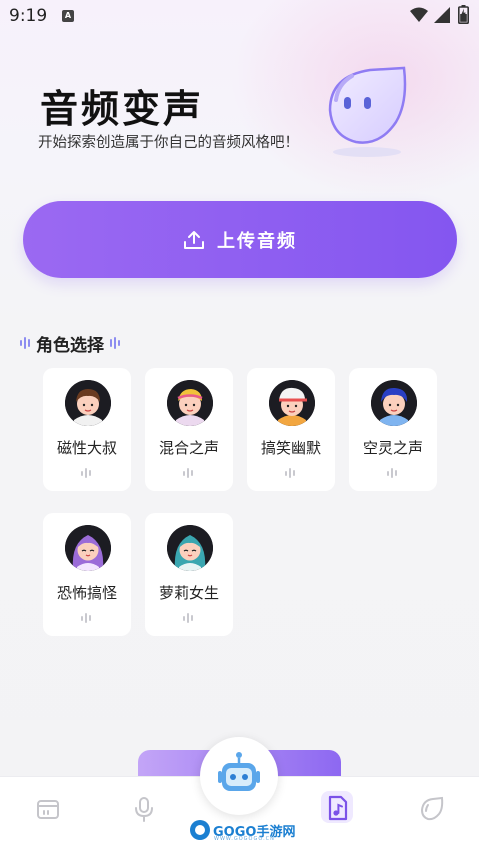 The image size is (479, 851). What do you see at coordinates (87, 429) in the screenshot?
I see `role-card-uncle: 磁性大叔` at bounding box center [87, 429].